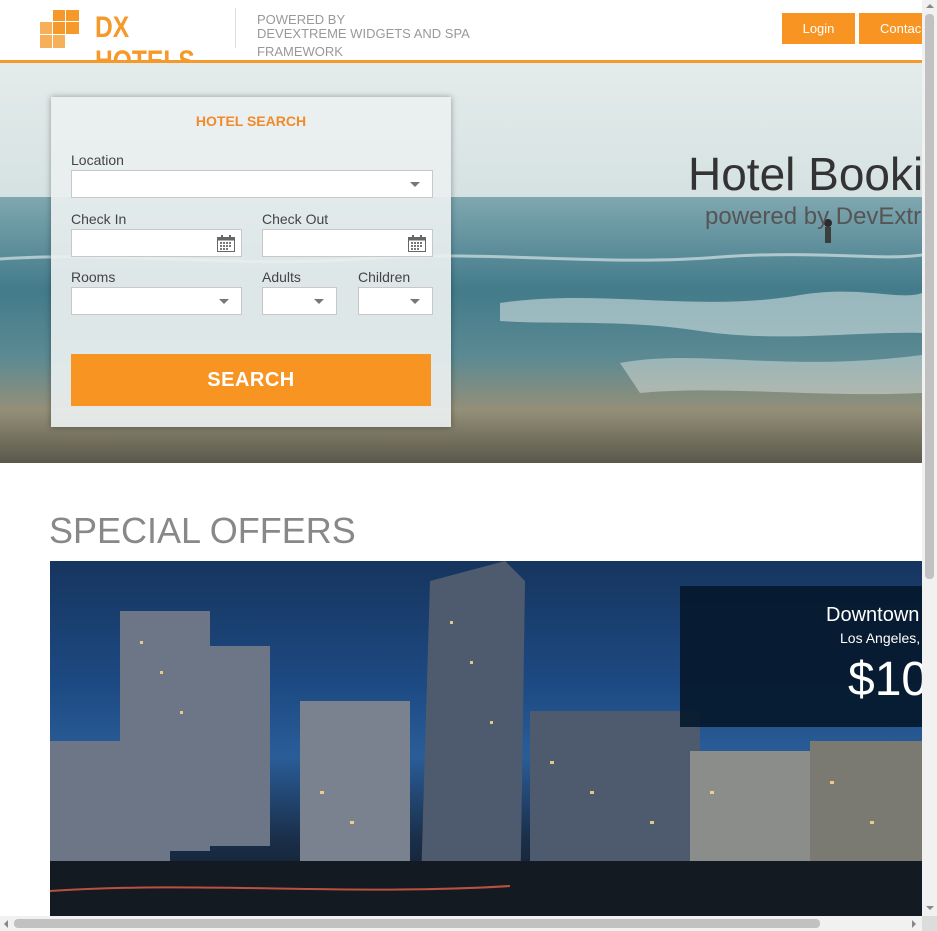 The image size is (937, 931). What do you see at coordinates (890, 28) in the screenshot?
I see `contact-button: Contac` at bounding box center [890, 28].